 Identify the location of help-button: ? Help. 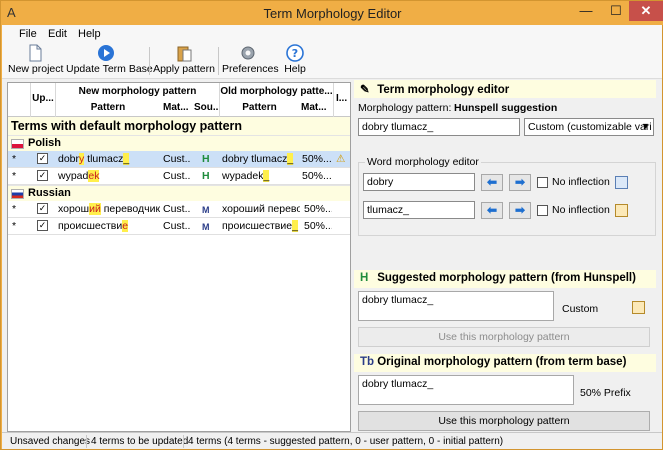
(295, 61).